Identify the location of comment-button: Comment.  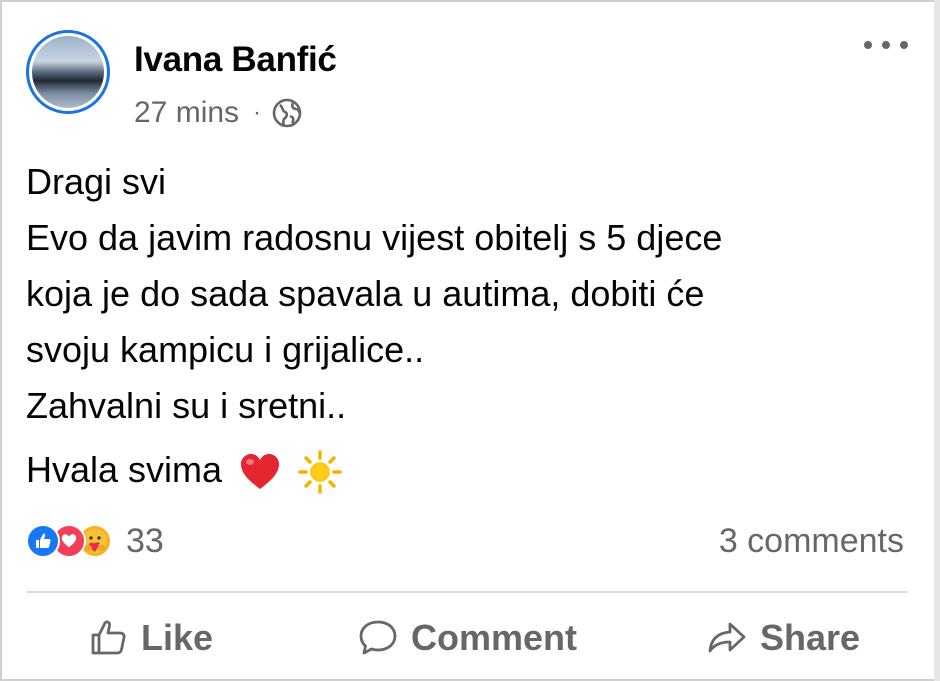
(467, 638).